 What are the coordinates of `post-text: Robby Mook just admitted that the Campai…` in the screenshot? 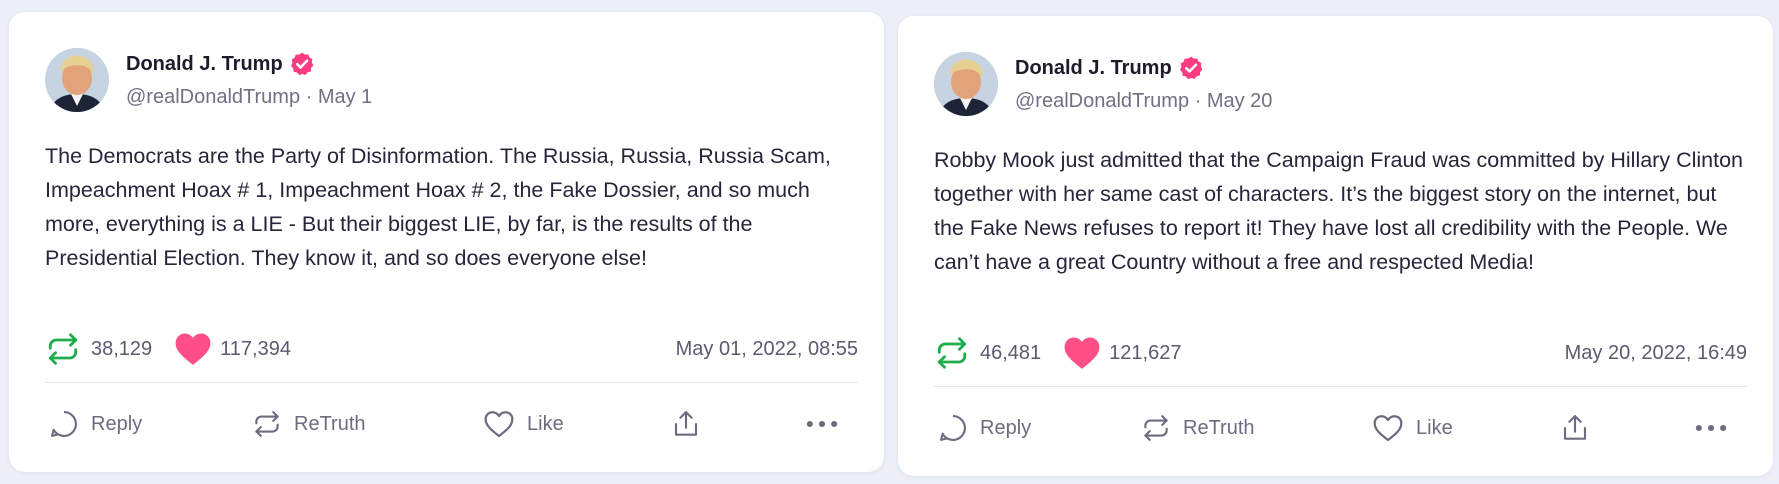 It's located at (1338, 211).